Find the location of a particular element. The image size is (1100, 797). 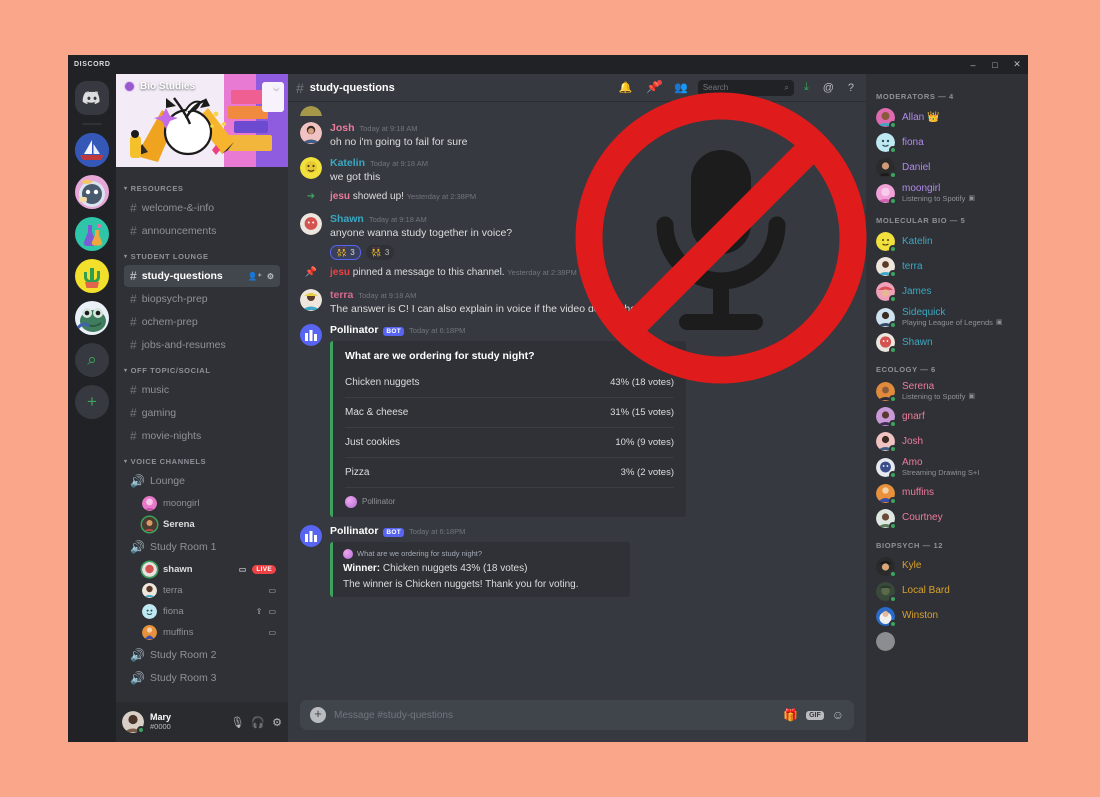

voice-channel-lounge: 🔊 Lounge is located at coordinates (202, 481).